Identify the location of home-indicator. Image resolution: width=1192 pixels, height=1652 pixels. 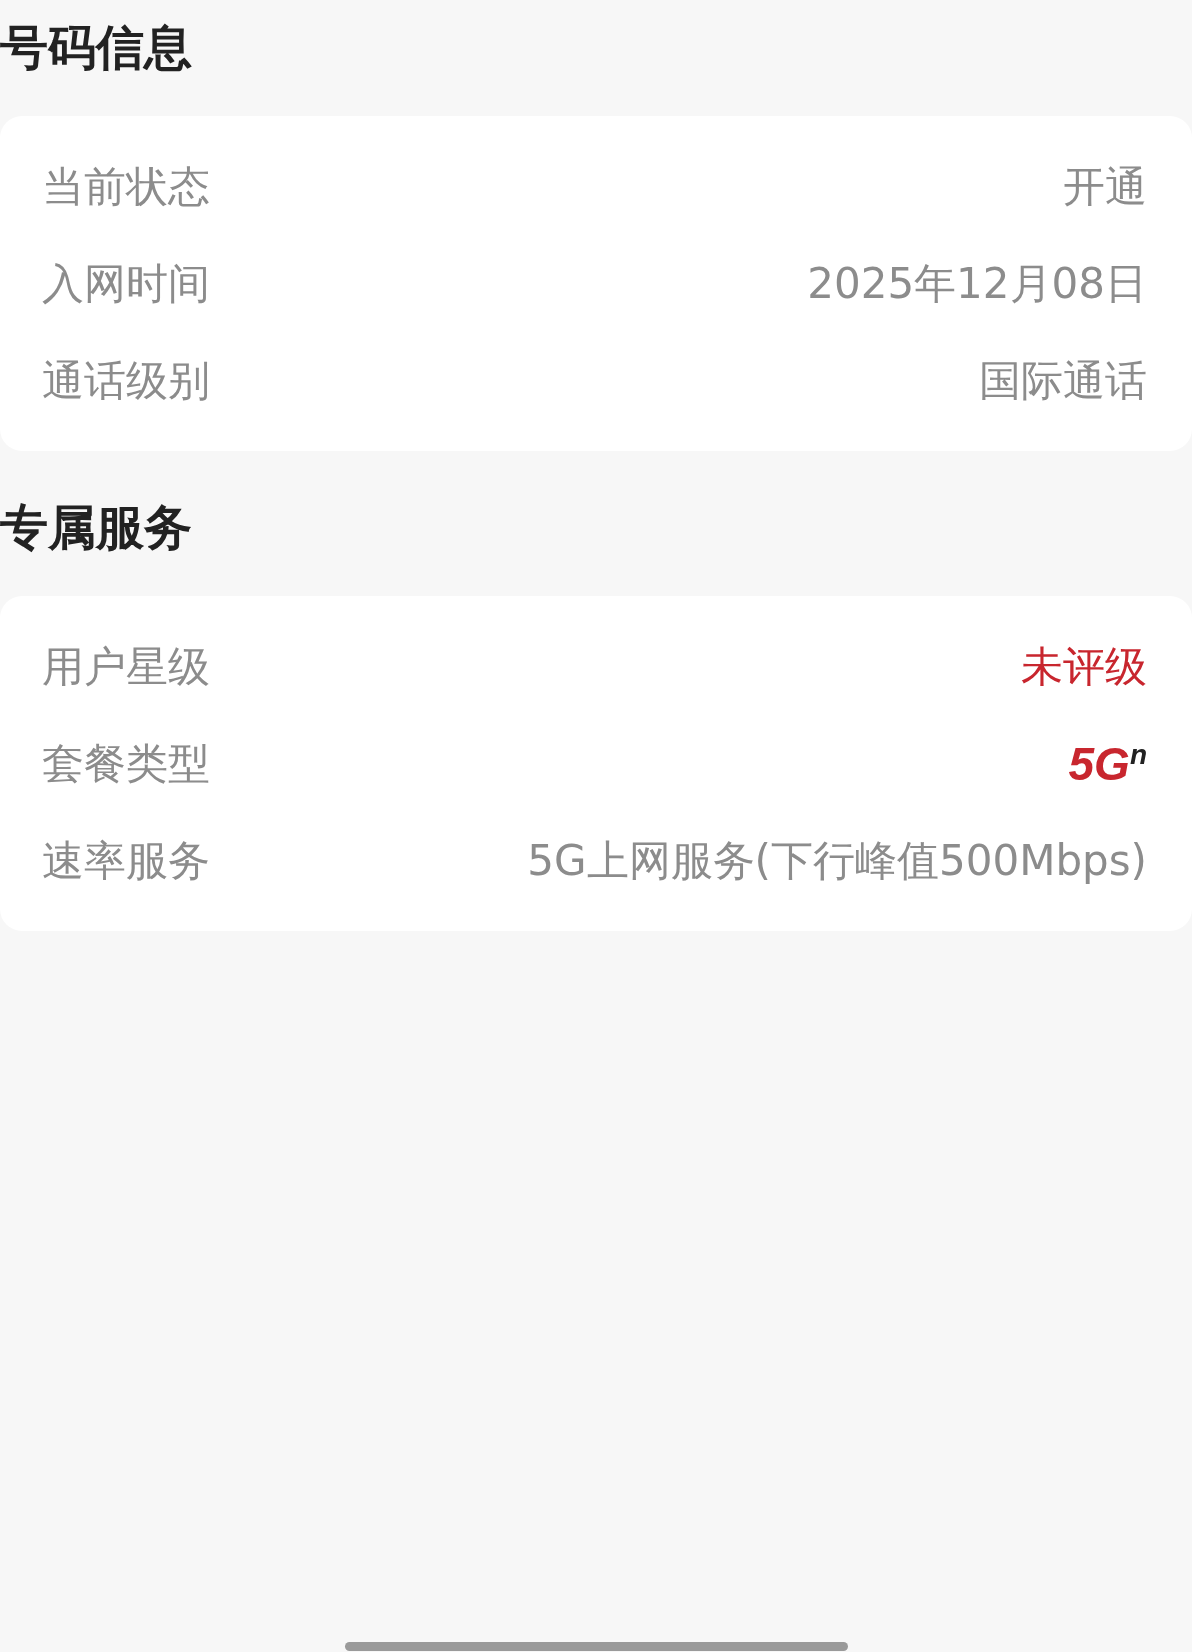
(596, 1646).